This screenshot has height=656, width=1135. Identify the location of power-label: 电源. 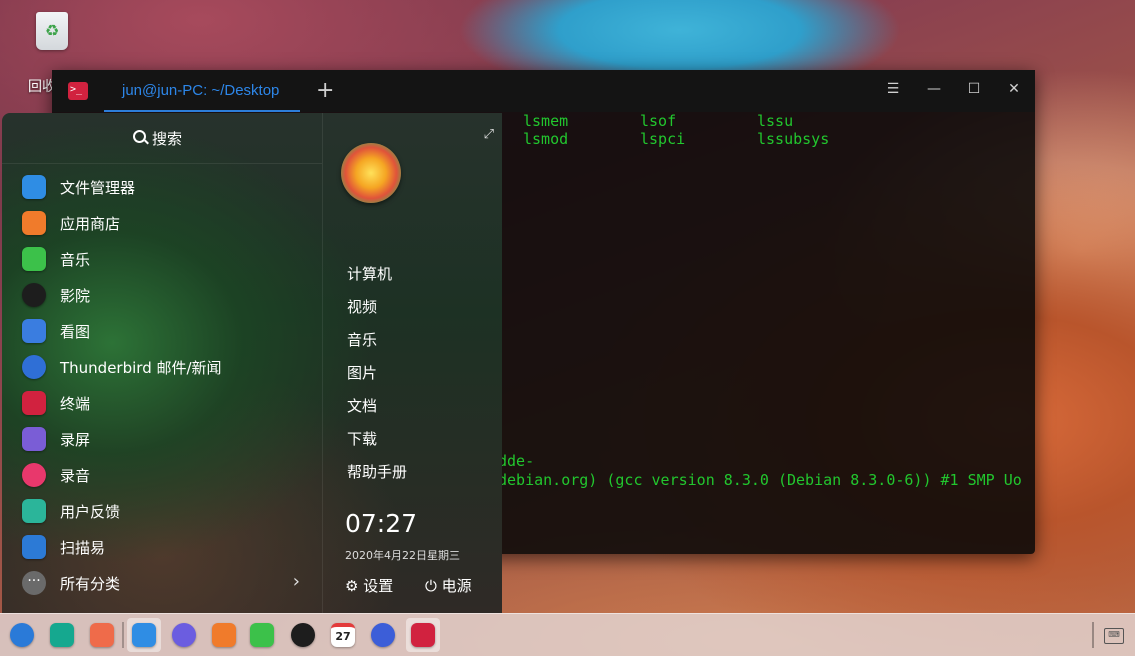
(456, 586).